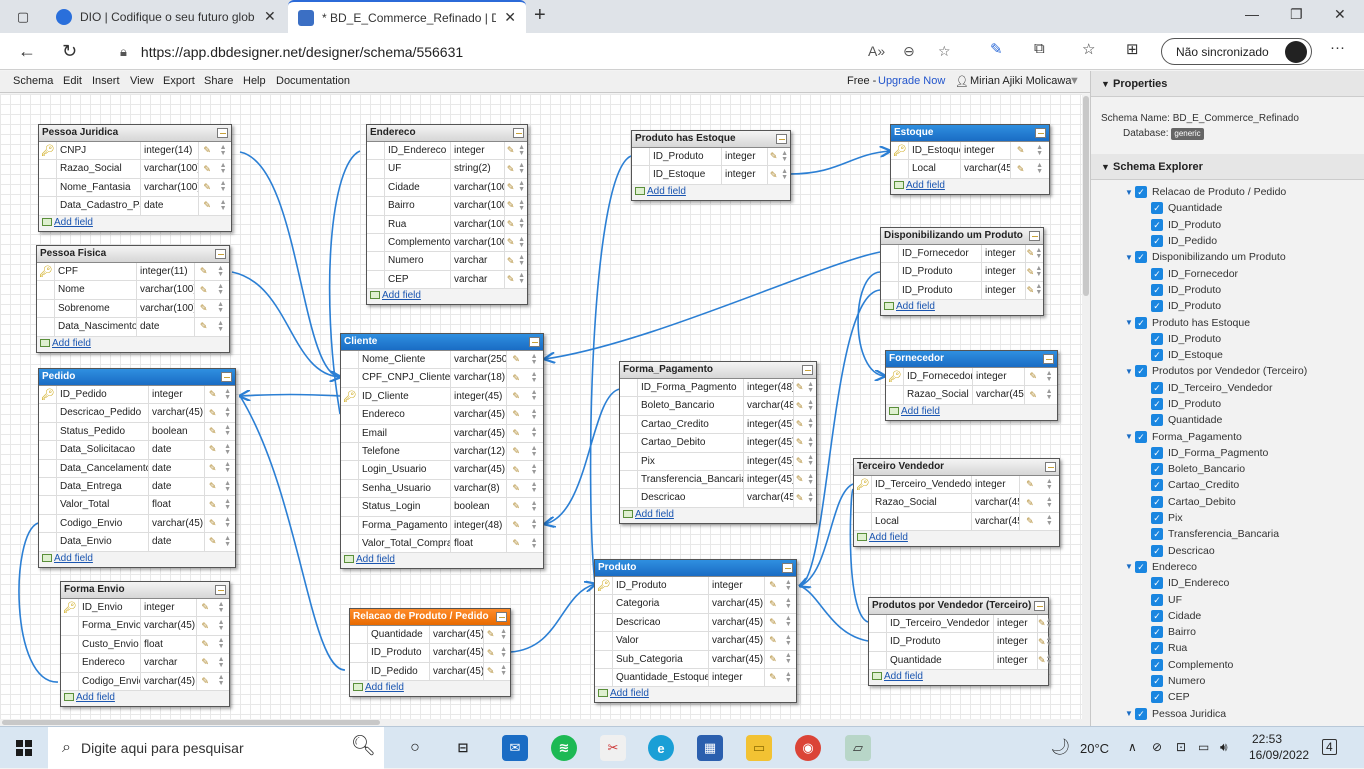 The width and height of the screenshot is (1364, 769). Describe the element at coordinates (970, 133) in the screenshot. I see `table-header: Estoque` at that location.